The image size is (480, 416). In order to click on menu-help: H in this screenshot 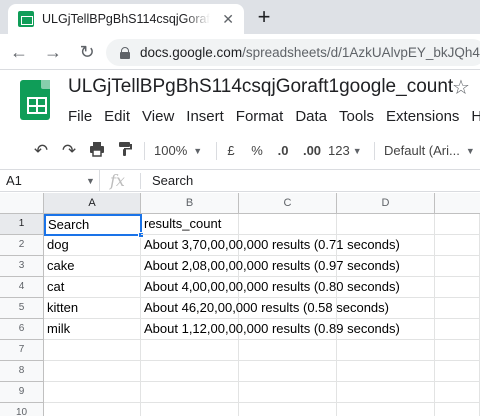, I will do `click(472, 116)`.